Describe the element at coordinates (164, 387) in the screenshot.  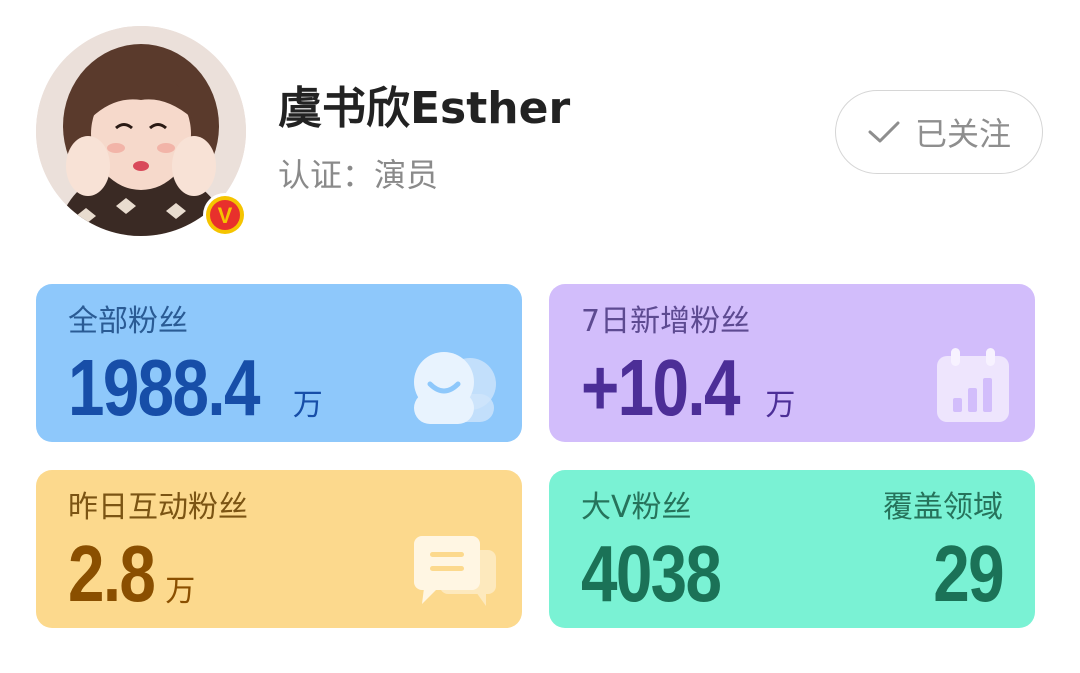
I see `total-fans-number: 1988.4` at that location.